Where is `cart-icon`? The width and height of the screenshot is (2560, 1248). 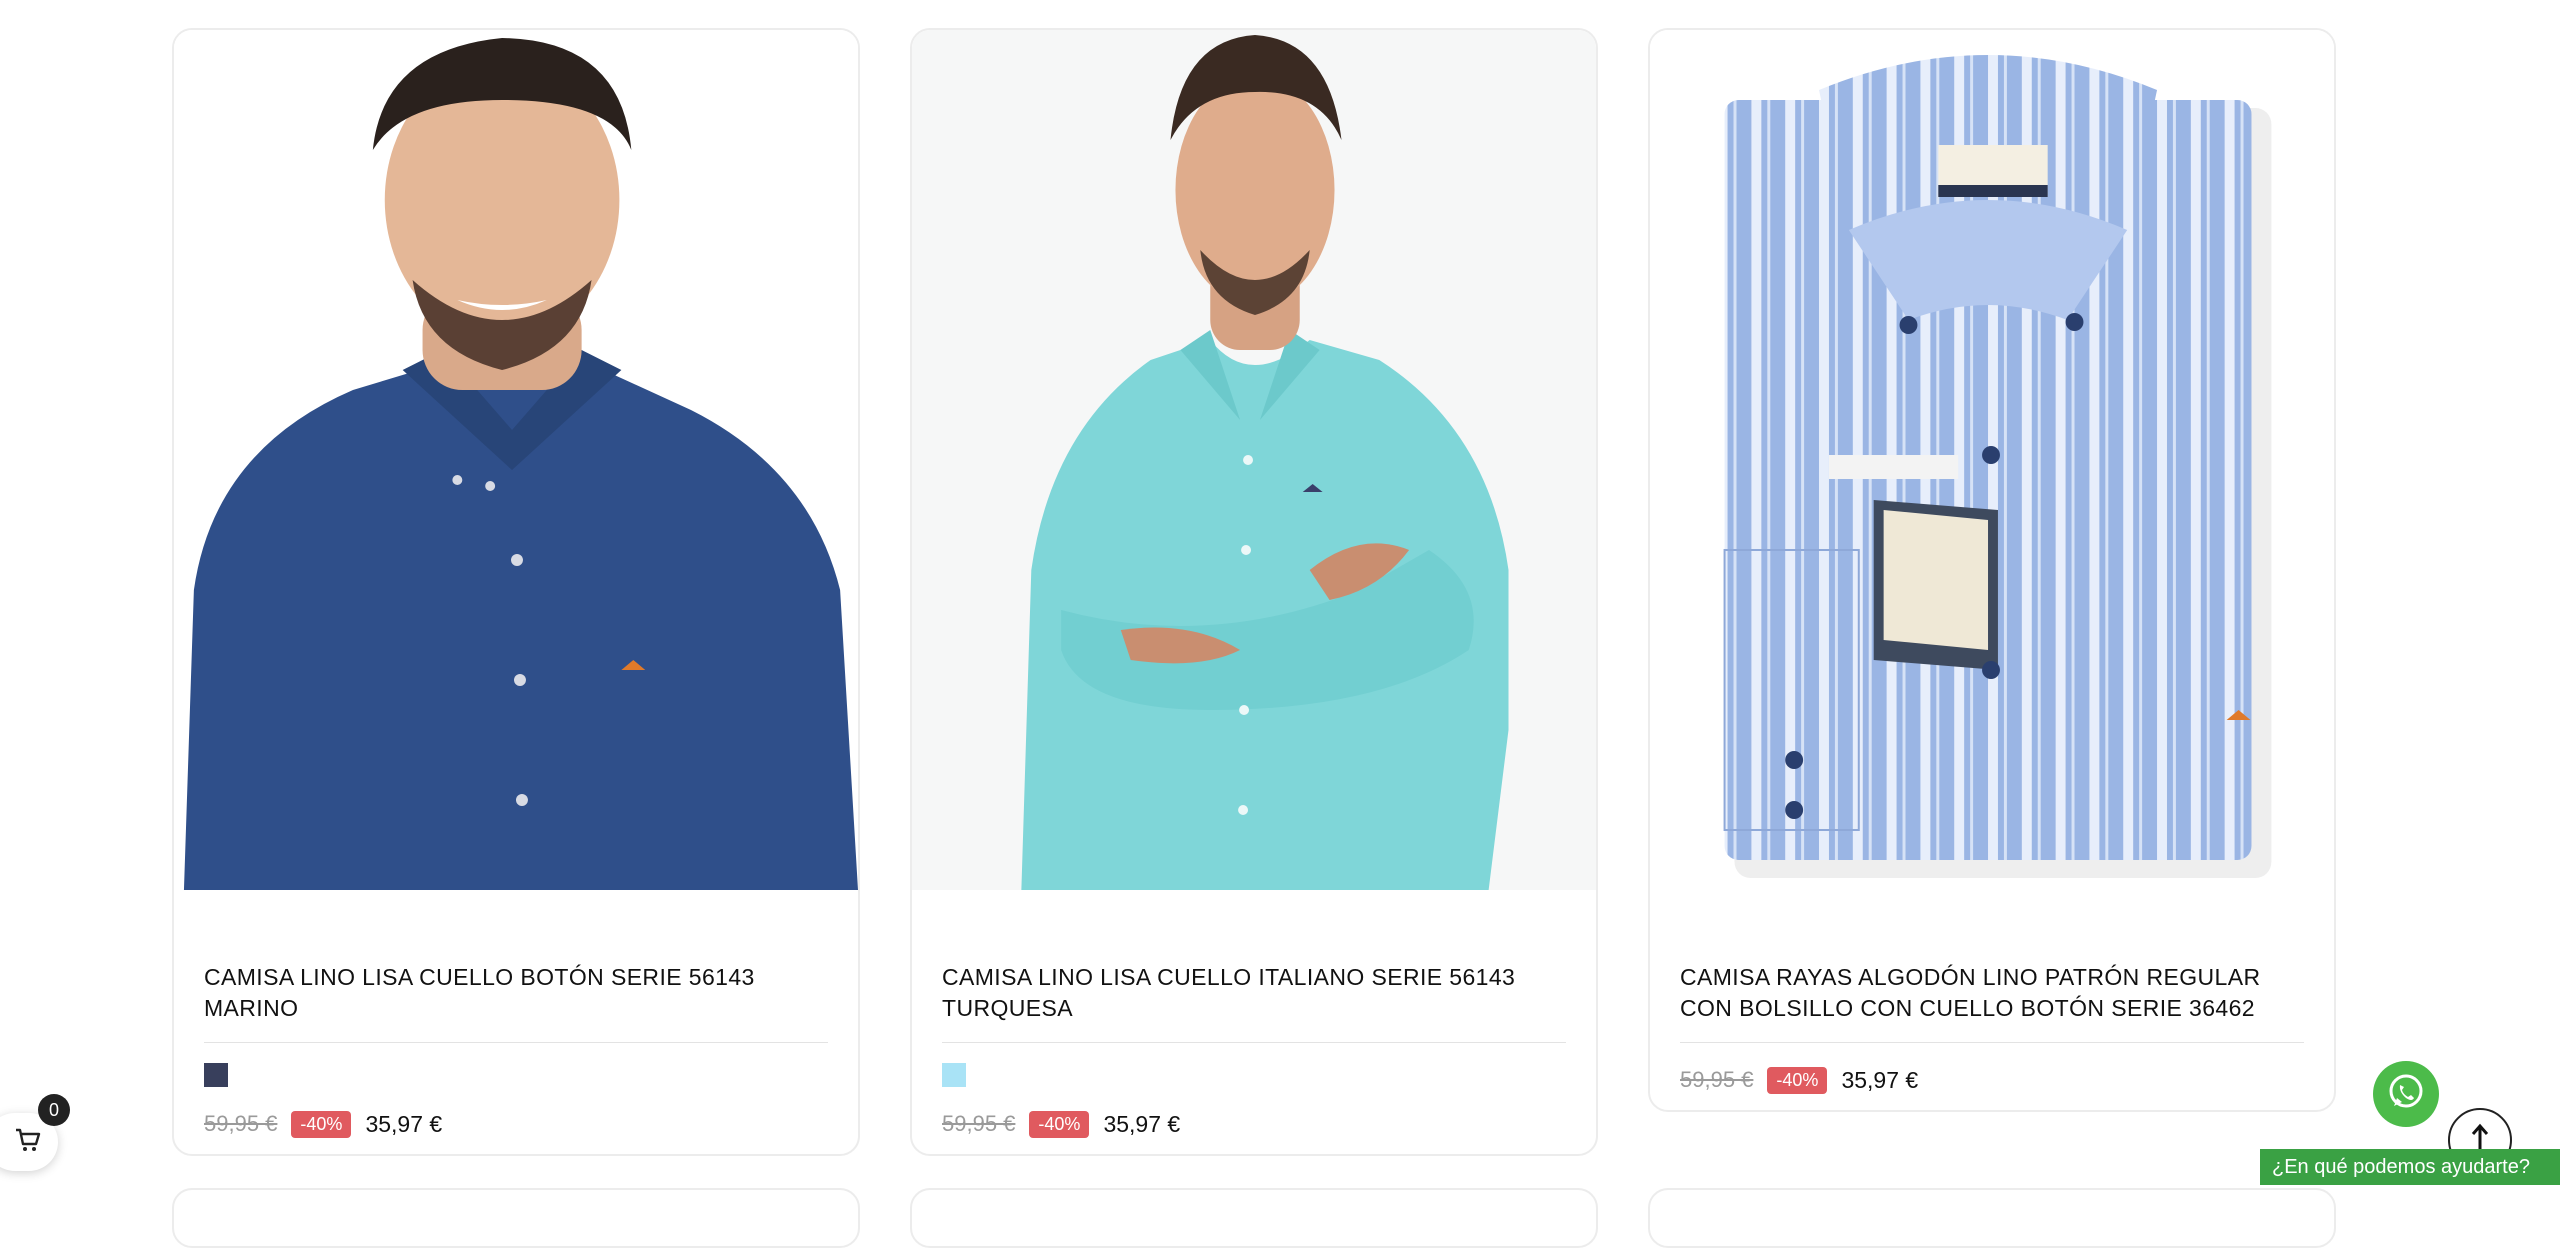
cart-icon is located at coordinates (28, 1142).